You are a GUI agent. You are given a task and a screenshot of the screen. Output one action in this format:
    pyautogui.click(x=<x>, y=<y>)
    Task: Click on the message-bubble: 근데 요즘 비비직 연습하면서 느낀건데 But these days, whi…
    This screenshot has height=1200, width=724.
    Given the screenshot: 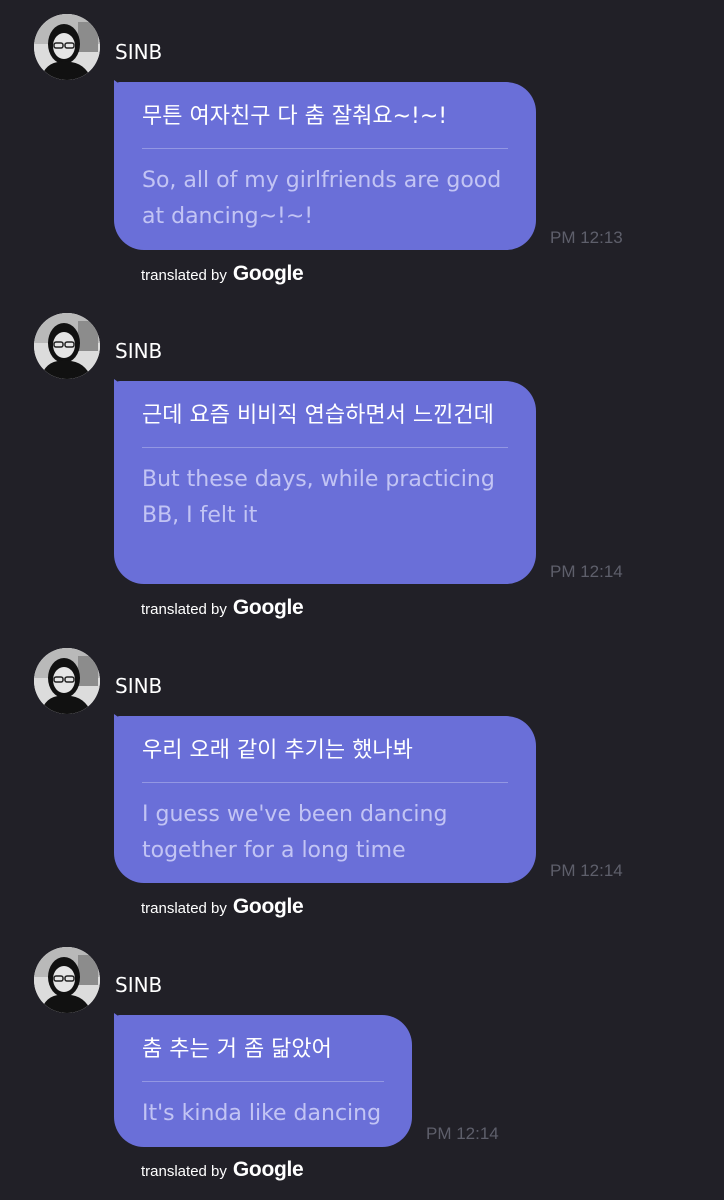 What is the action you would take?
    pyautogui.click(x=325, y=482)
    